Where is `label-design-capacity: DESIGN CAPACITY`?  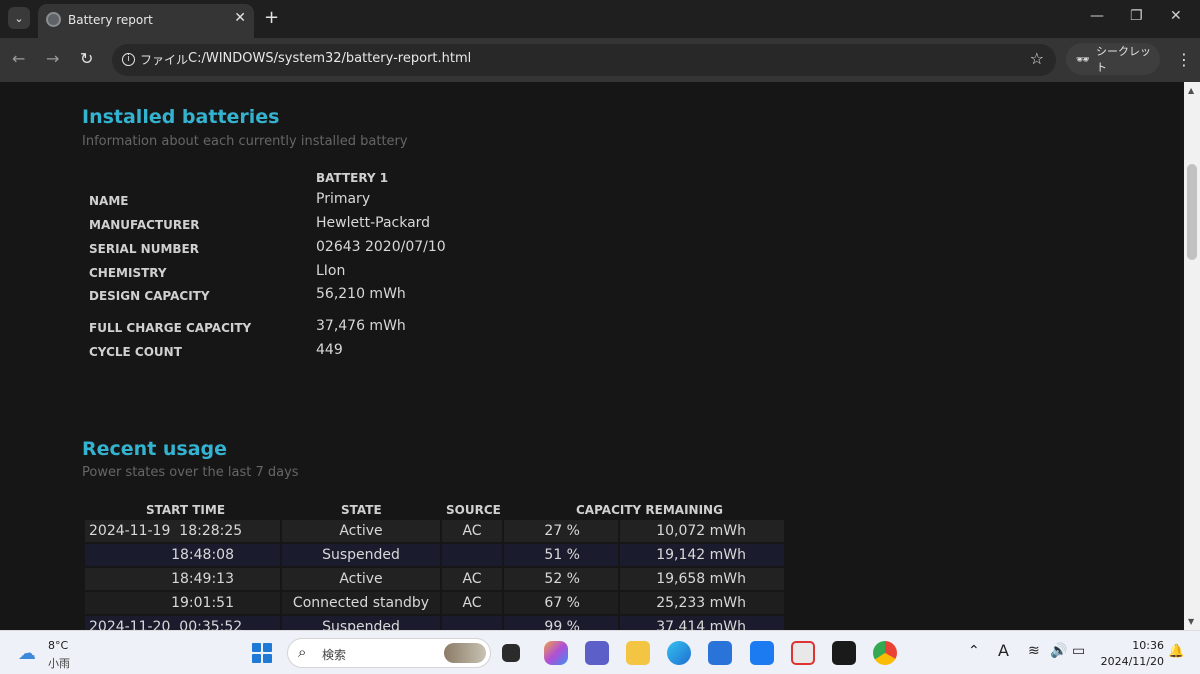
label-design-capacity: DESIGN CAPACITY is located at coordinates (149, 296).